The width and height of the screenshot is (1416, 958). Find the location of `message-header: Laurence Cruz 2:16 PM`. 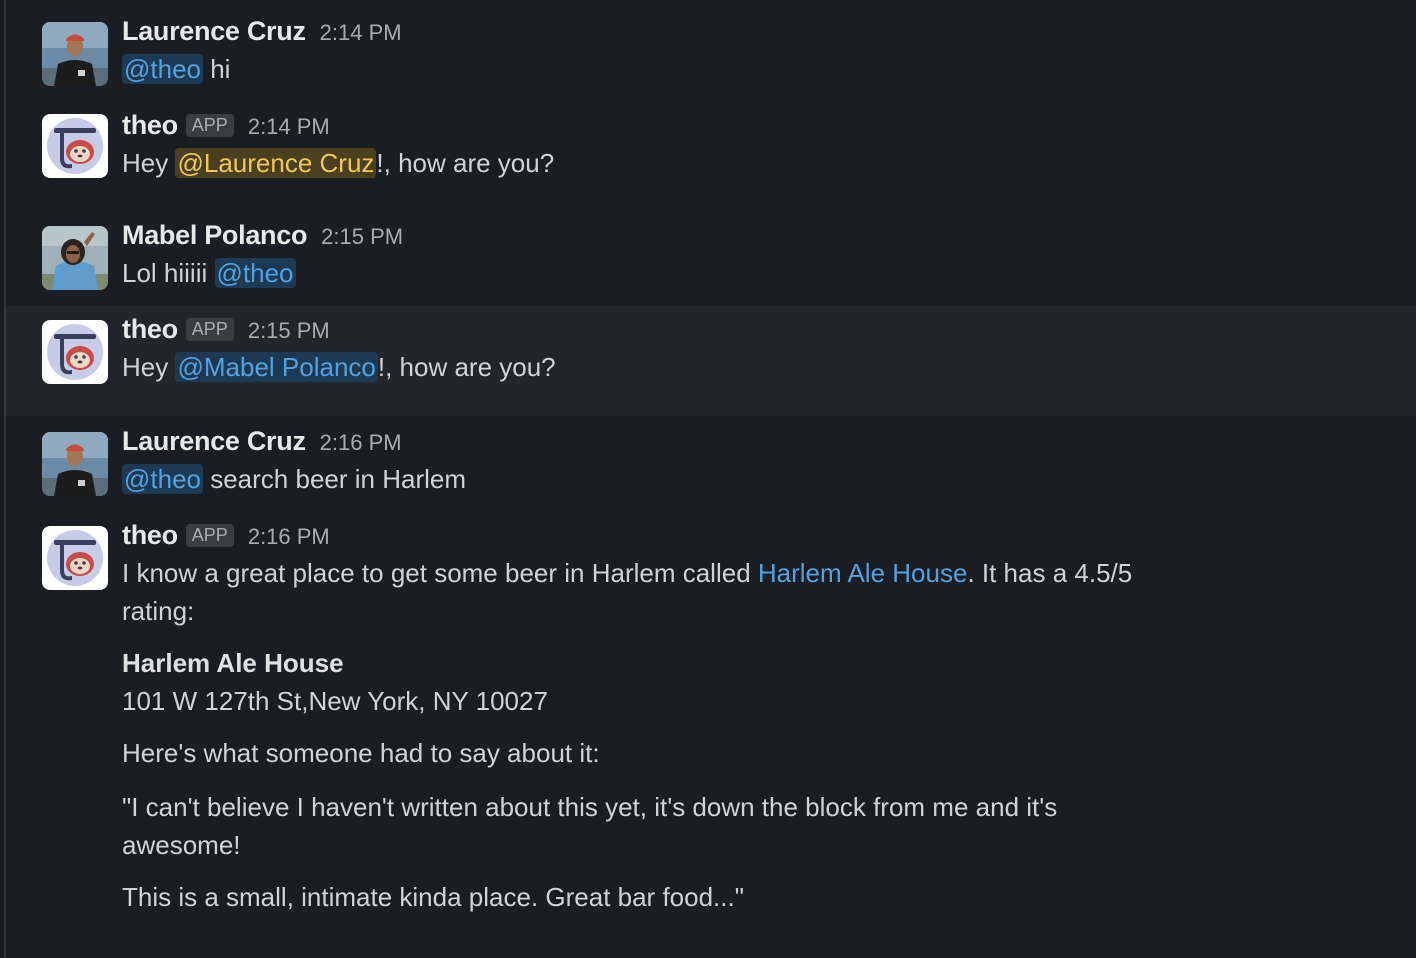

message-header: Laurence Cruz 2:16 PM is located at coordinates (262, 443).